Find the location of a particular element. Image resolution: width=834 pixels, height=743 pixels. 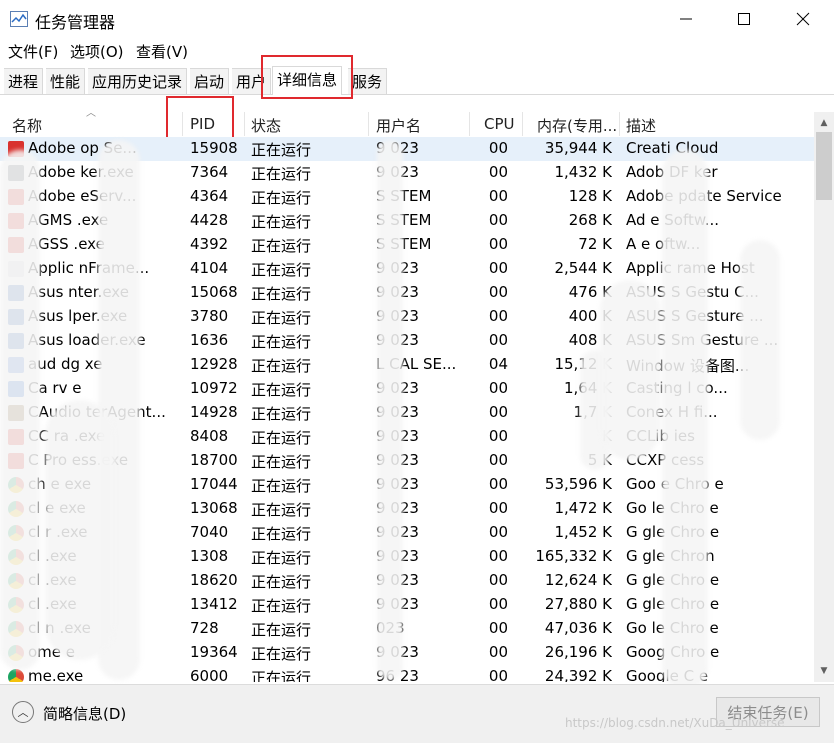

maximize-button is located at coordinates (744, 19).